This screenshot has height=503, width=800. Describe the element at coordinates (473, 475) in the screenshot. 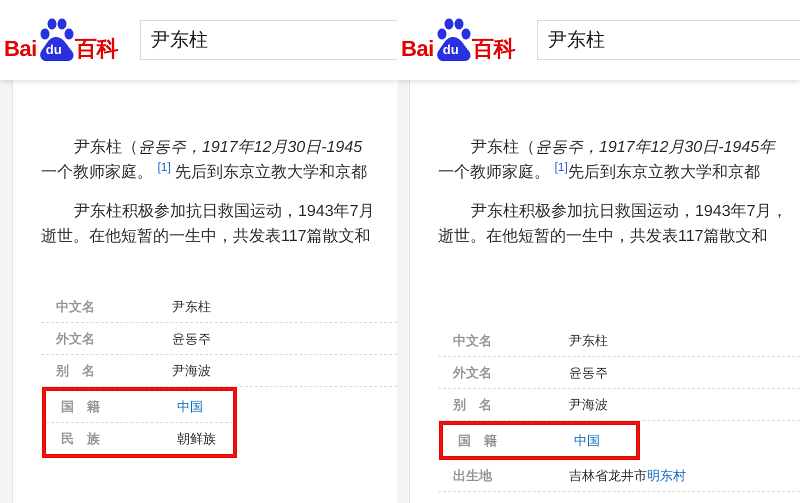

I see `info-label: 出生地` at that location.